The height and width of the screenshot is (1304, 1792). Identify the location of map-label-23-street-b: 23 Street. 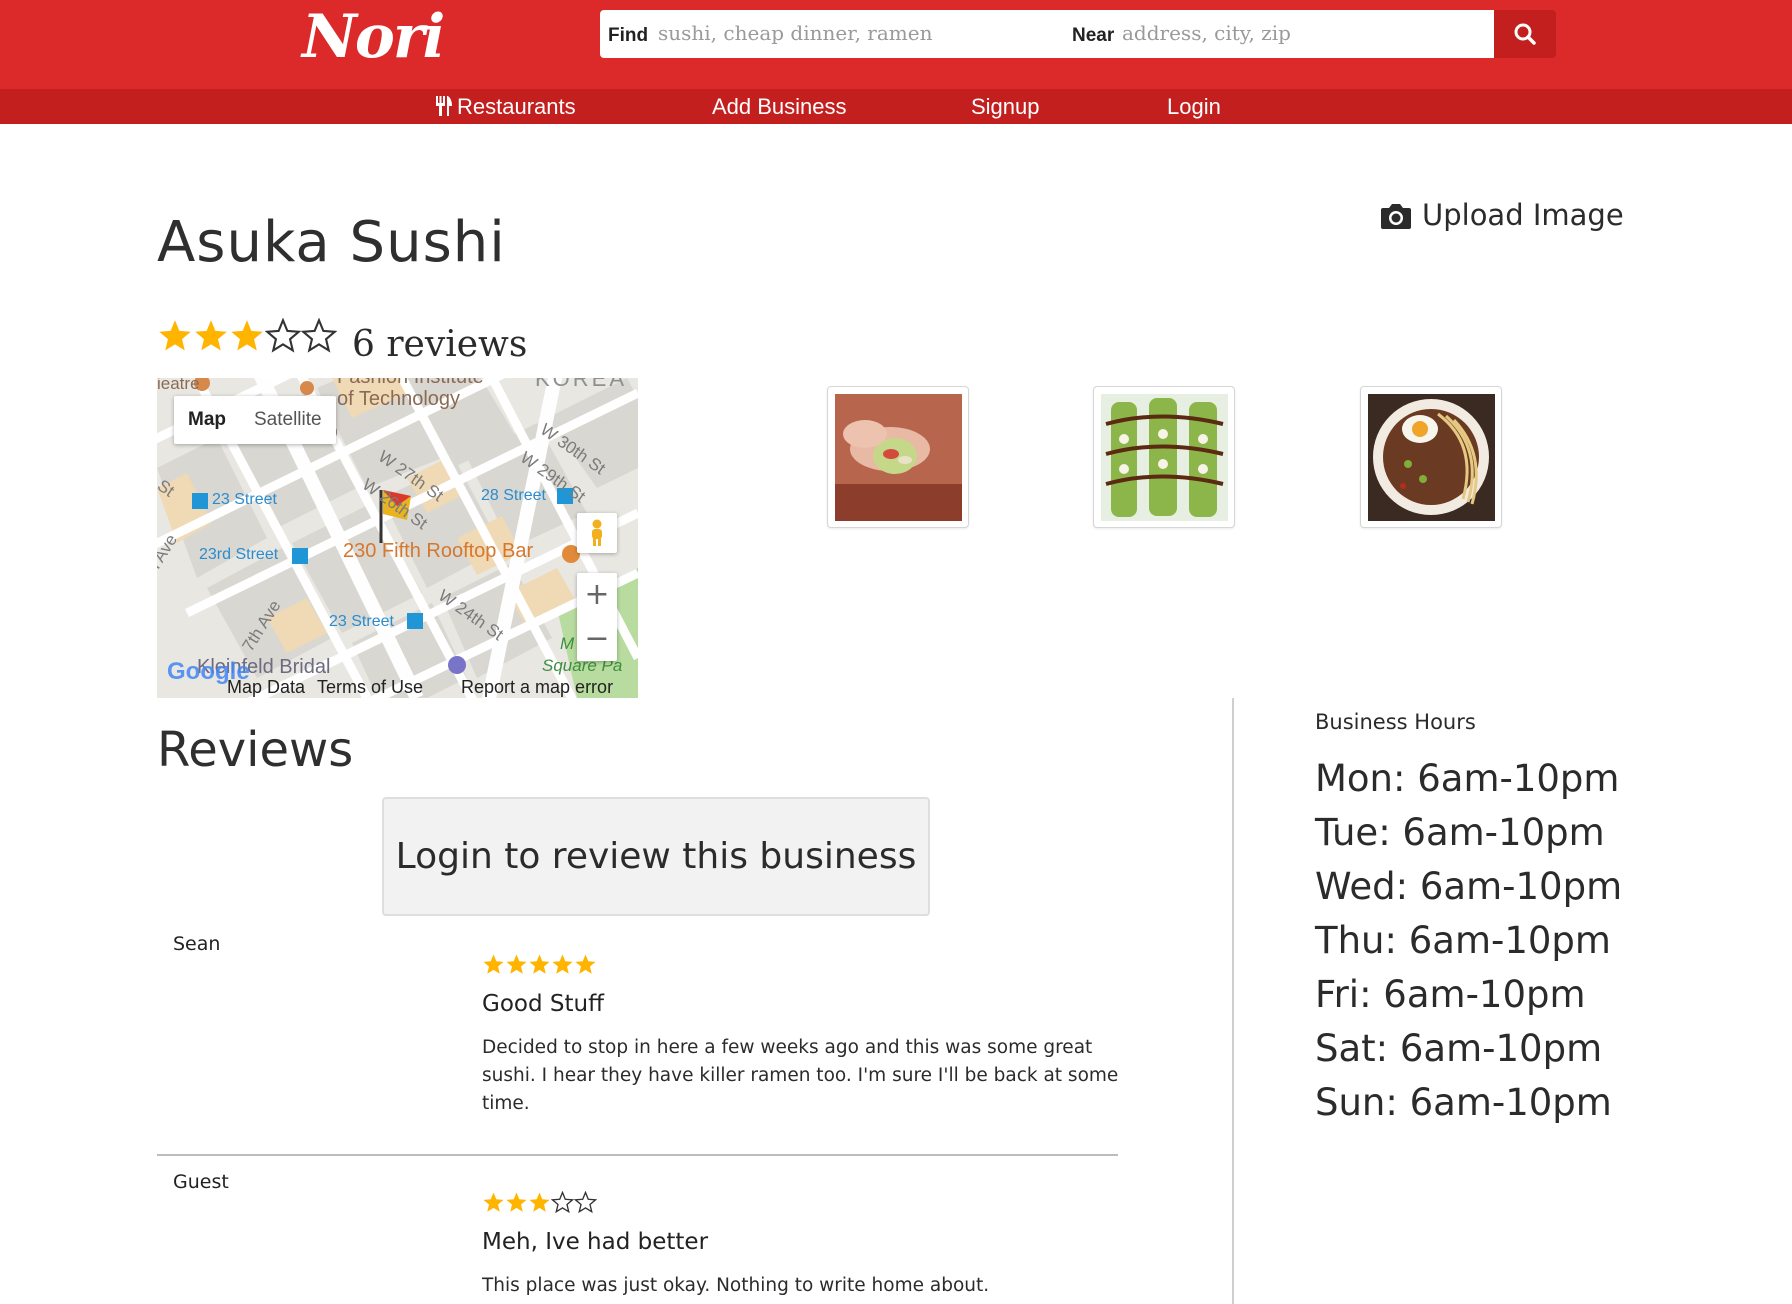
(361, 621).